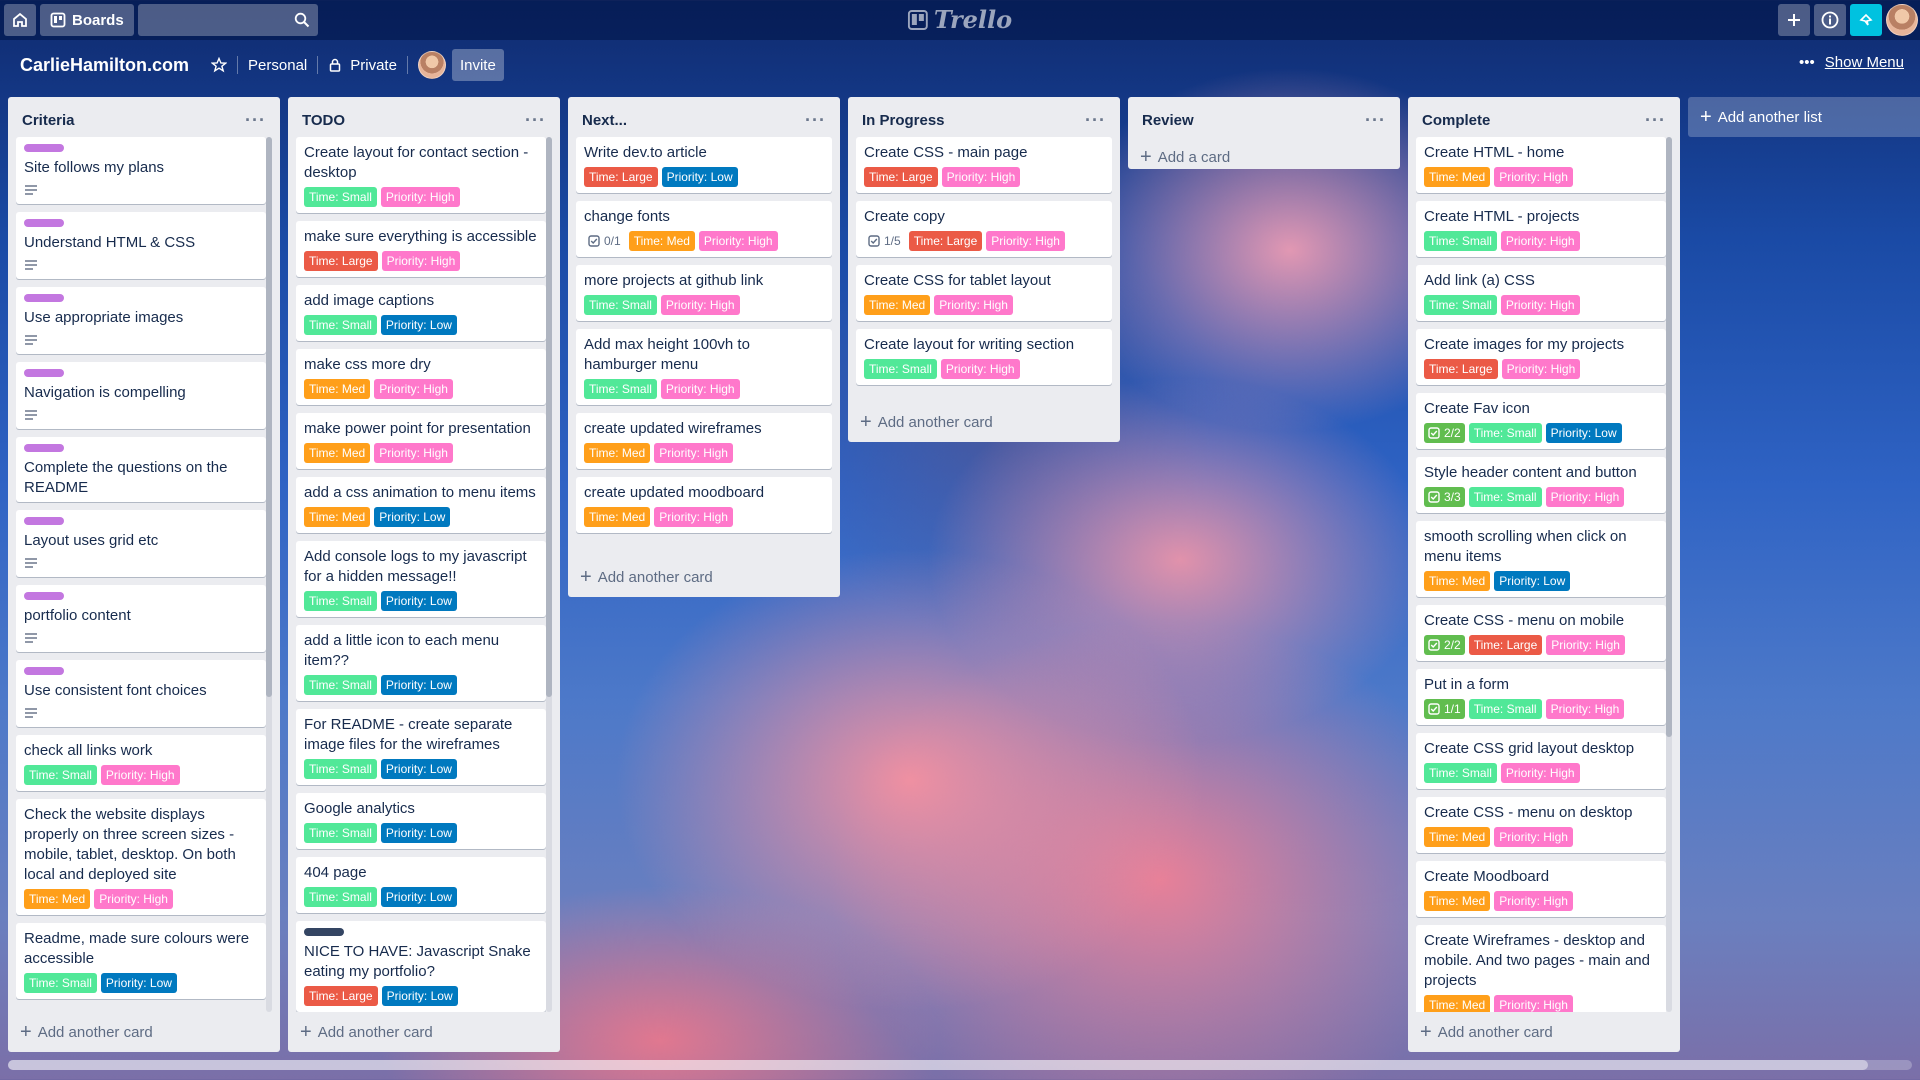 The height and width of the screenshot is (1080, 1920). Describe the element at coordinates (1794, 20) in the screenshot. I see `create-button` at that location.